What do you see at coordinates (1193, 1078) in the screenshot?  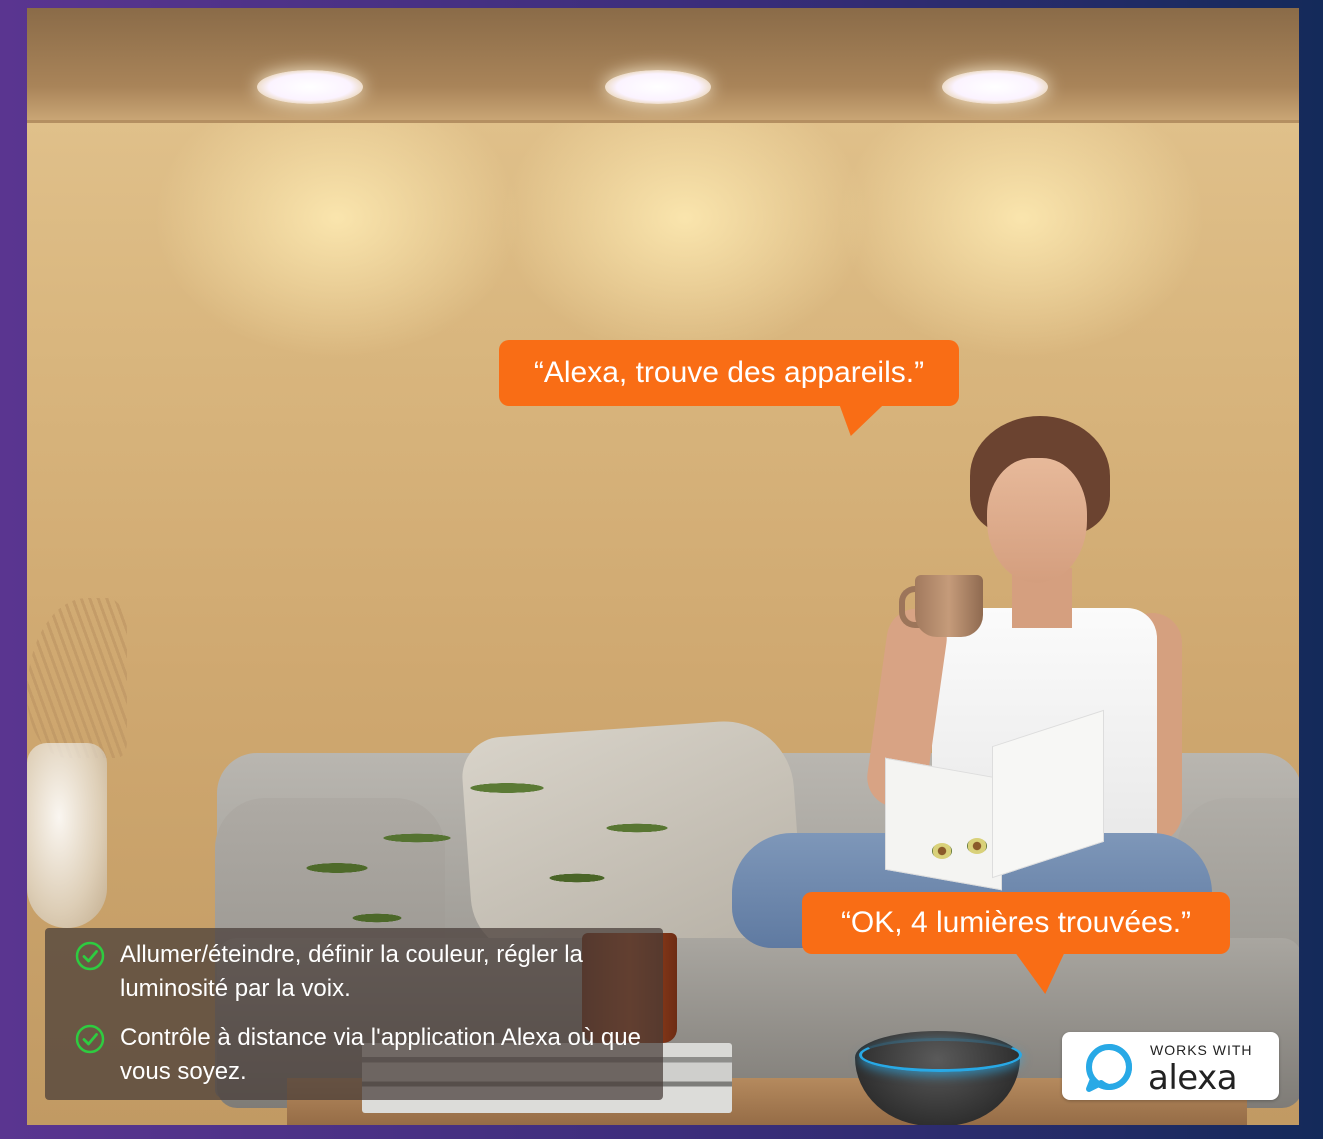 I see `badge-alexa-wordmark: alexa` at bounding box center [1193, 1078].